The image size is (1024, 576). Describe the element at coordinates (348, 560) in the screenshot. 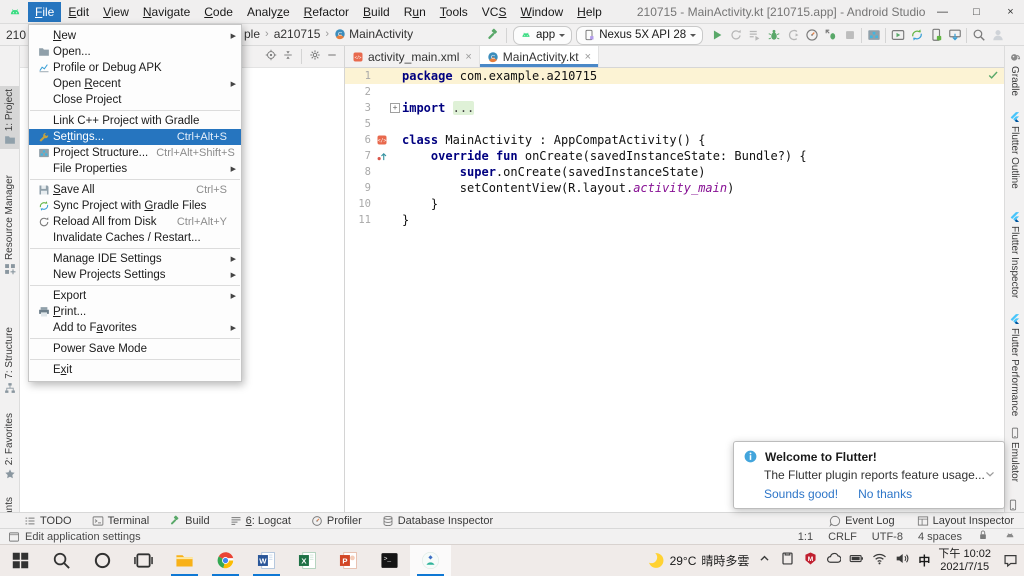

I see `taskbar-powerpoint: P` at that location.